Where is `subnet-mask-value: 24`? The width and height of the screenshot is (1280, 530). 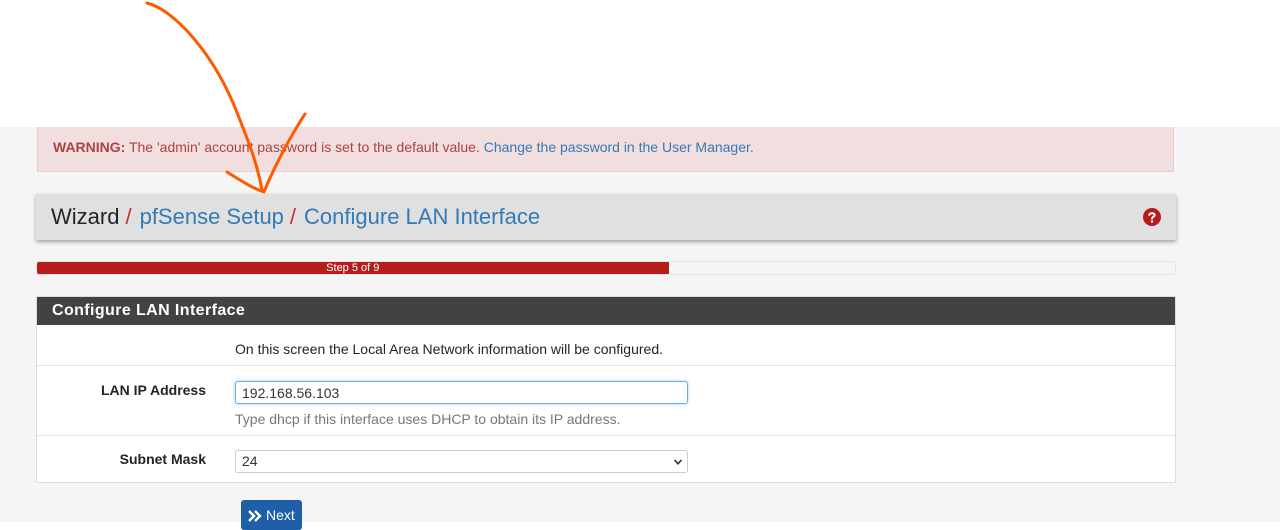
subnet-mask-value: 24 is located at coordinates (250, 461).